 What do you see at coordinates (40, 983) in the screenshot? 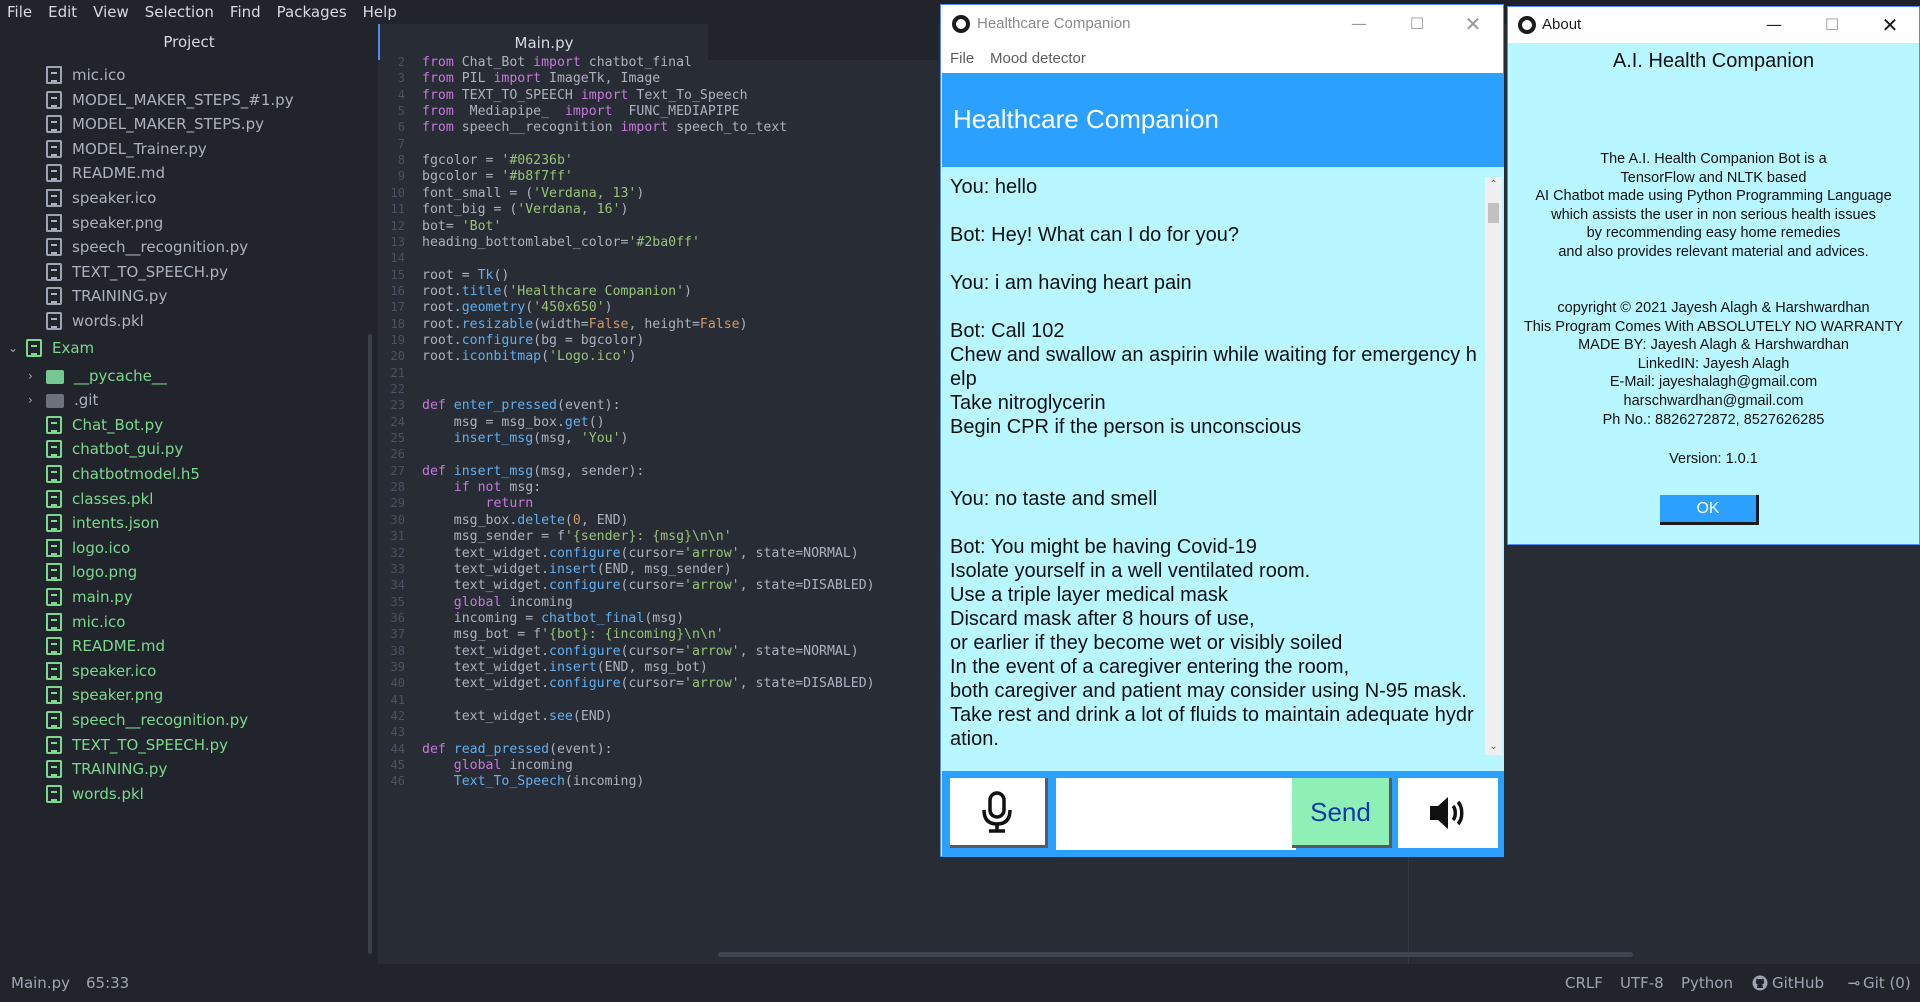
I see `status-file-name: Main.py` at bounding box center [40, 983].